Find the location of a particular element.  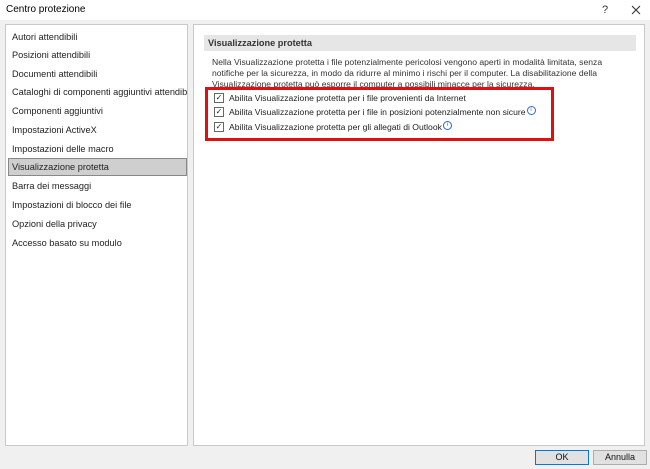

checkbox-outlook-attachments: ✓ is located at coordinates (219, 126).